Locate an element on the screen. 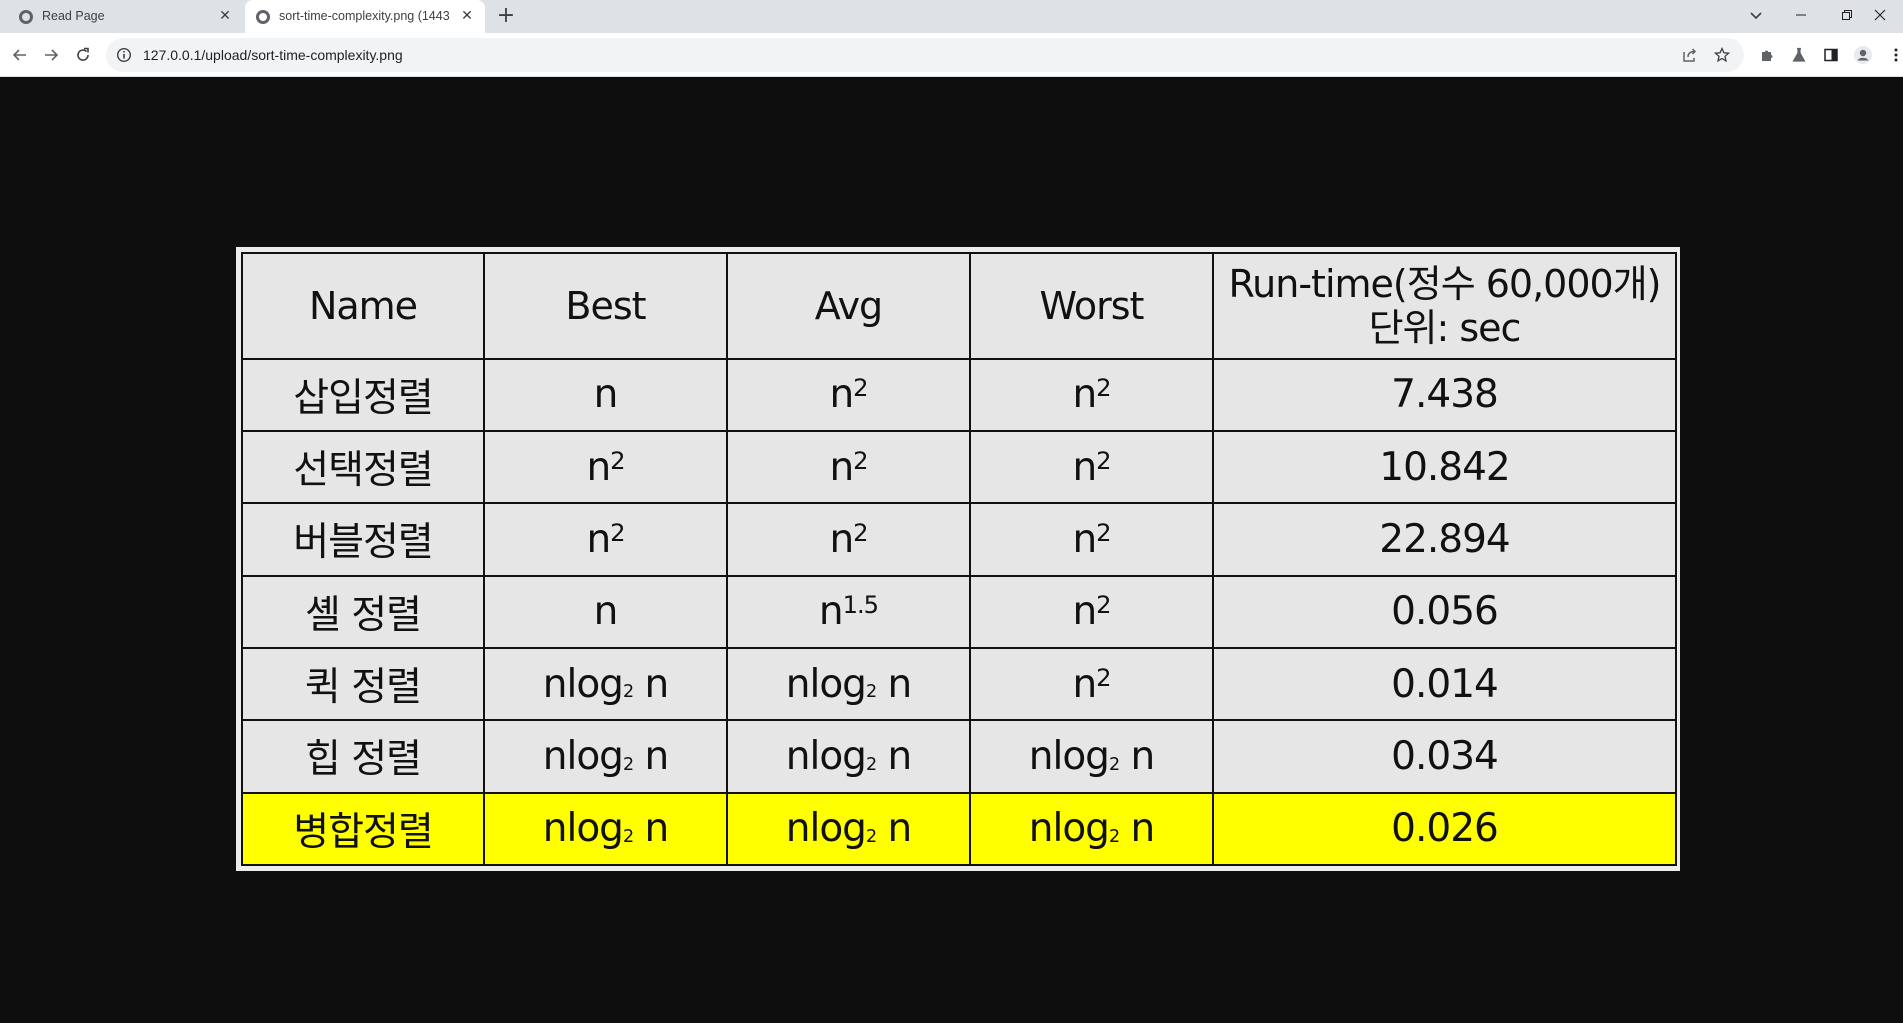 This screenshot has height=1023, width=1903. kebab-menu-icon is located at coordinates (1894, 55).